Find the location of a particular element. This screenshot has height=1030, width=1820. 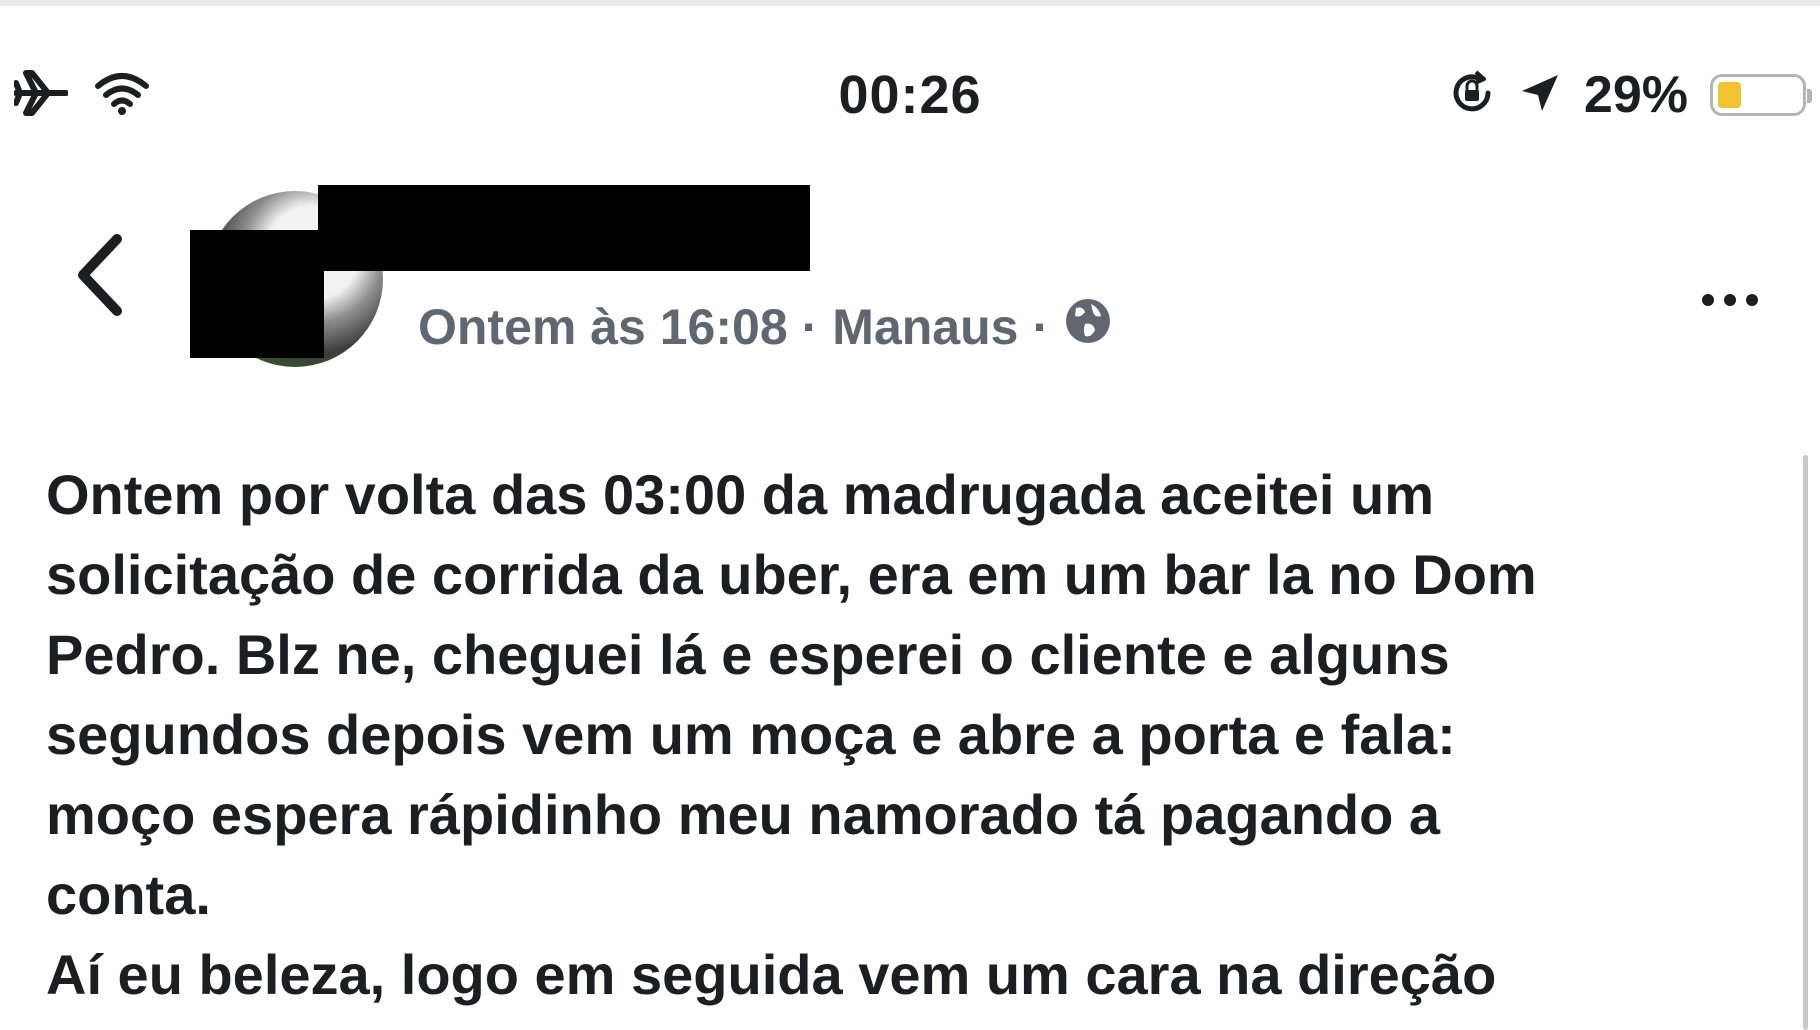

battery-level-fill is located at coordinates (1729, 95).